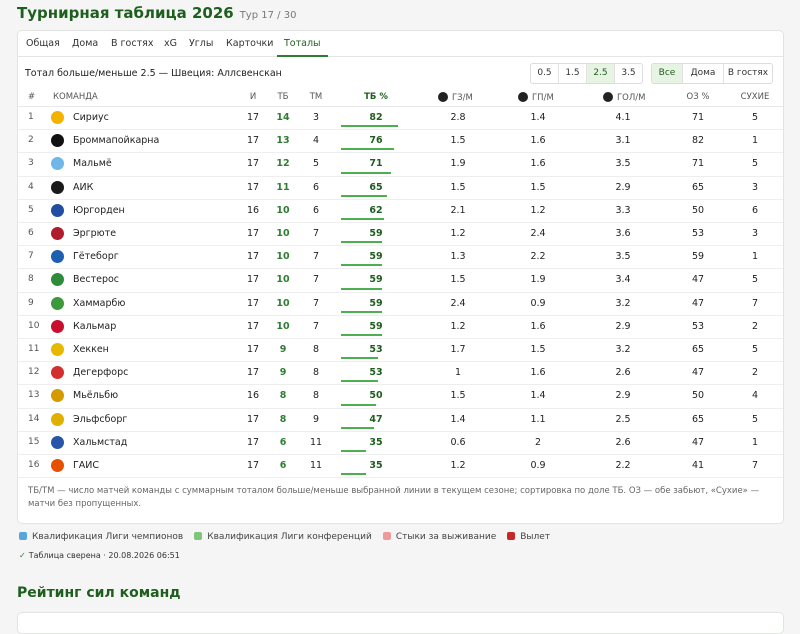  I want to click on col-tm: ТМ, so click(316, 97).